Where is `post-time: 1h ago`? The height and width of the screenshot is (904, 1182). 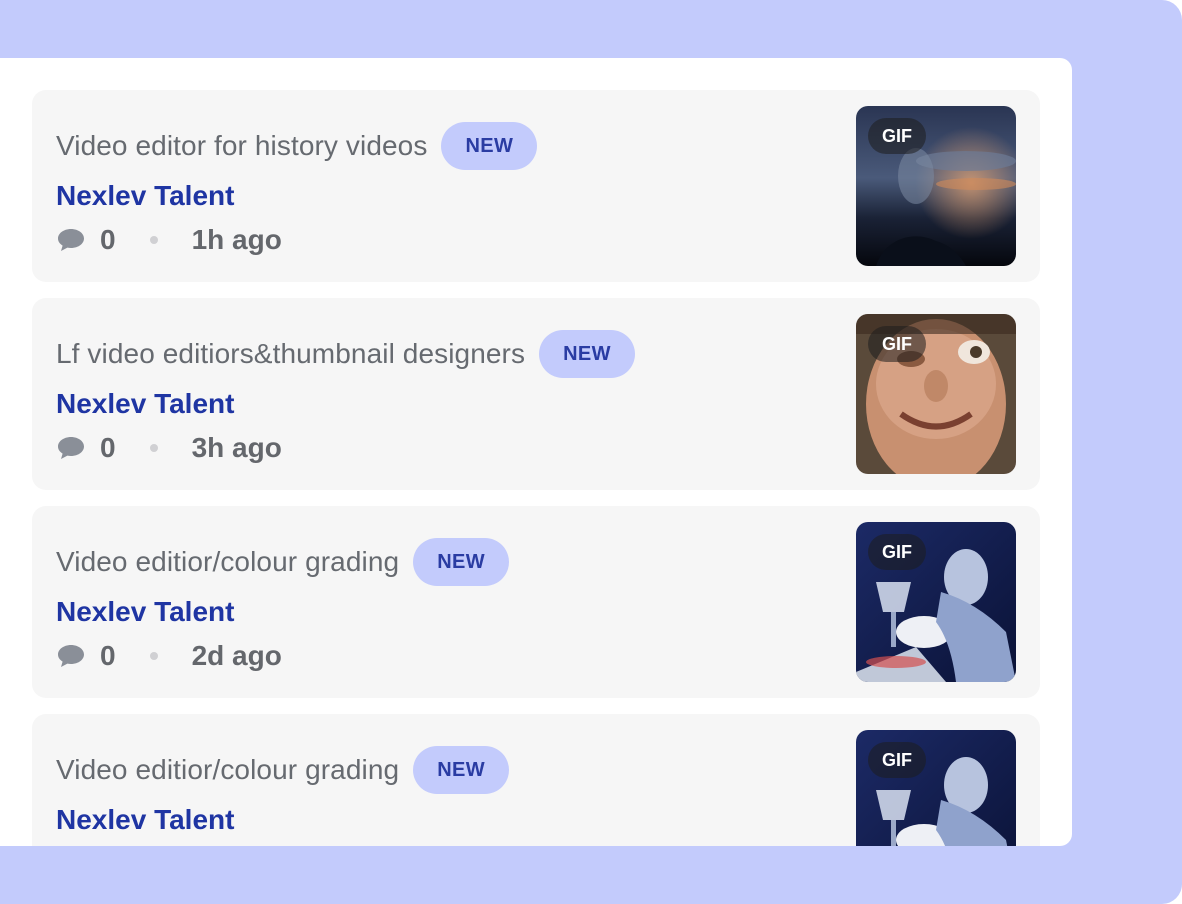
post-time: 1h ago is located at coordinates (236, 239).